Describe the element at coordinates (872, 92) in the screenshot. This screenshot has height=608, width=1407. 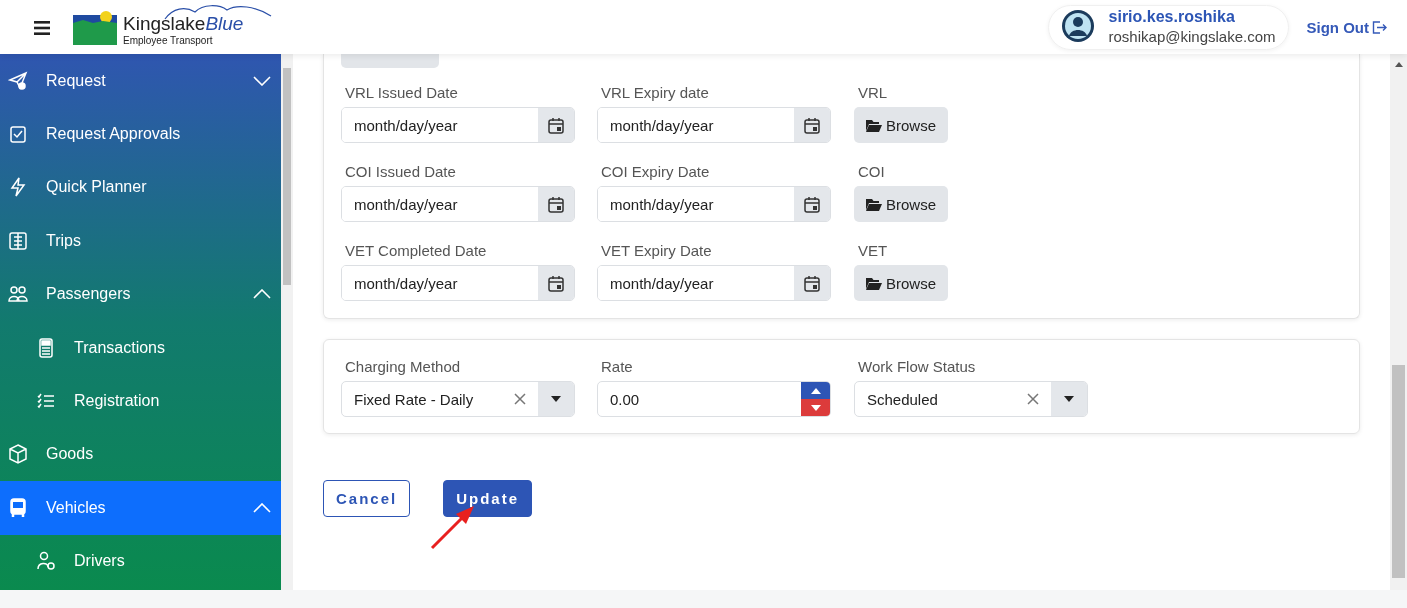
I see `field-label: VRL` at that location.